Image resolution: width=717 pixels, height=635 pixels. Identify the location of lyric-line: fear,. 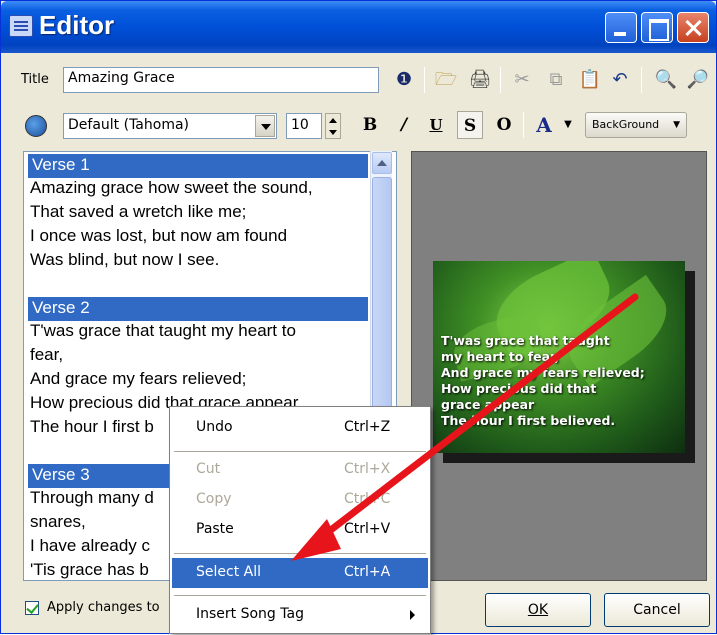
(46, 355).